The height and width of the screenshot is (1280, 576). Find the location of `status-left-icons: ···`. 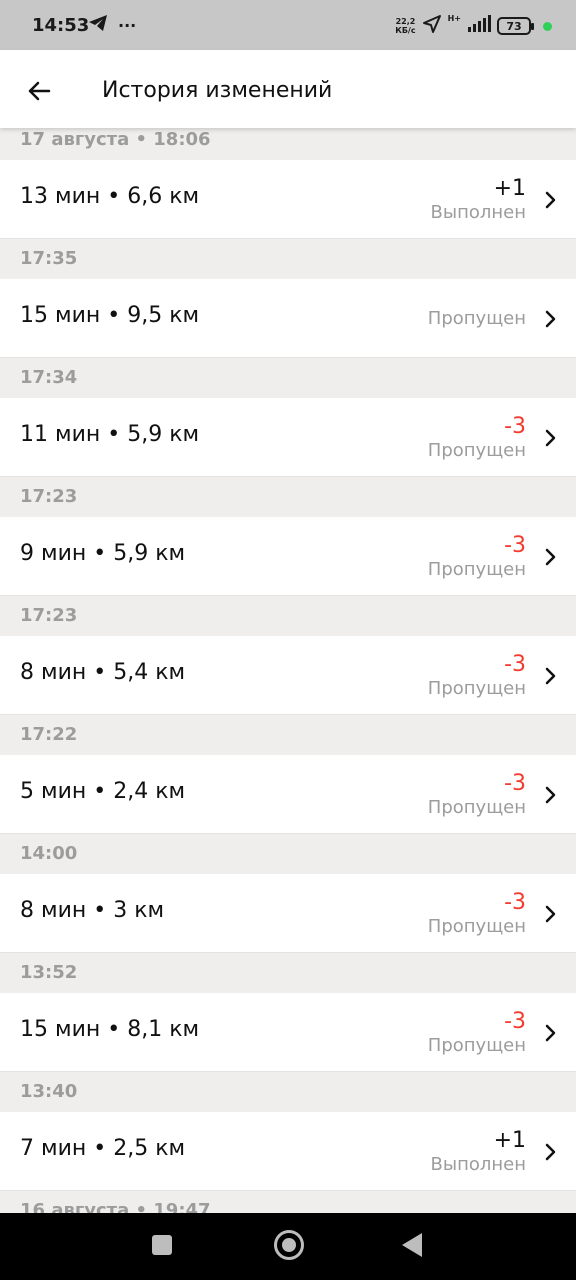

status-left-icons: ··· is located at coordinates (112, 25).